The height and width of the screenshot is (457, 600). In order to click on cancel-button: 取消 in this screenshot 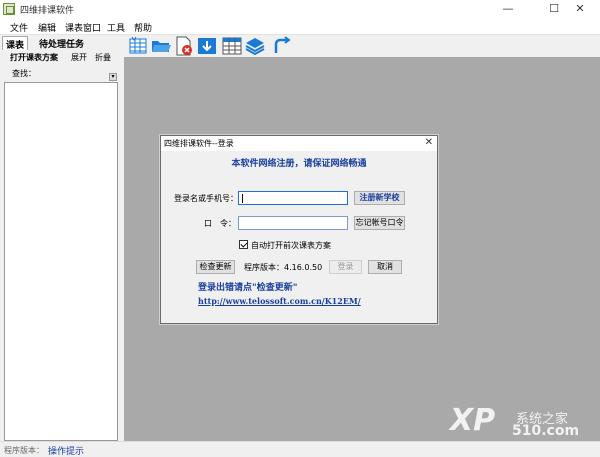, I will do `click(385, 267)`.